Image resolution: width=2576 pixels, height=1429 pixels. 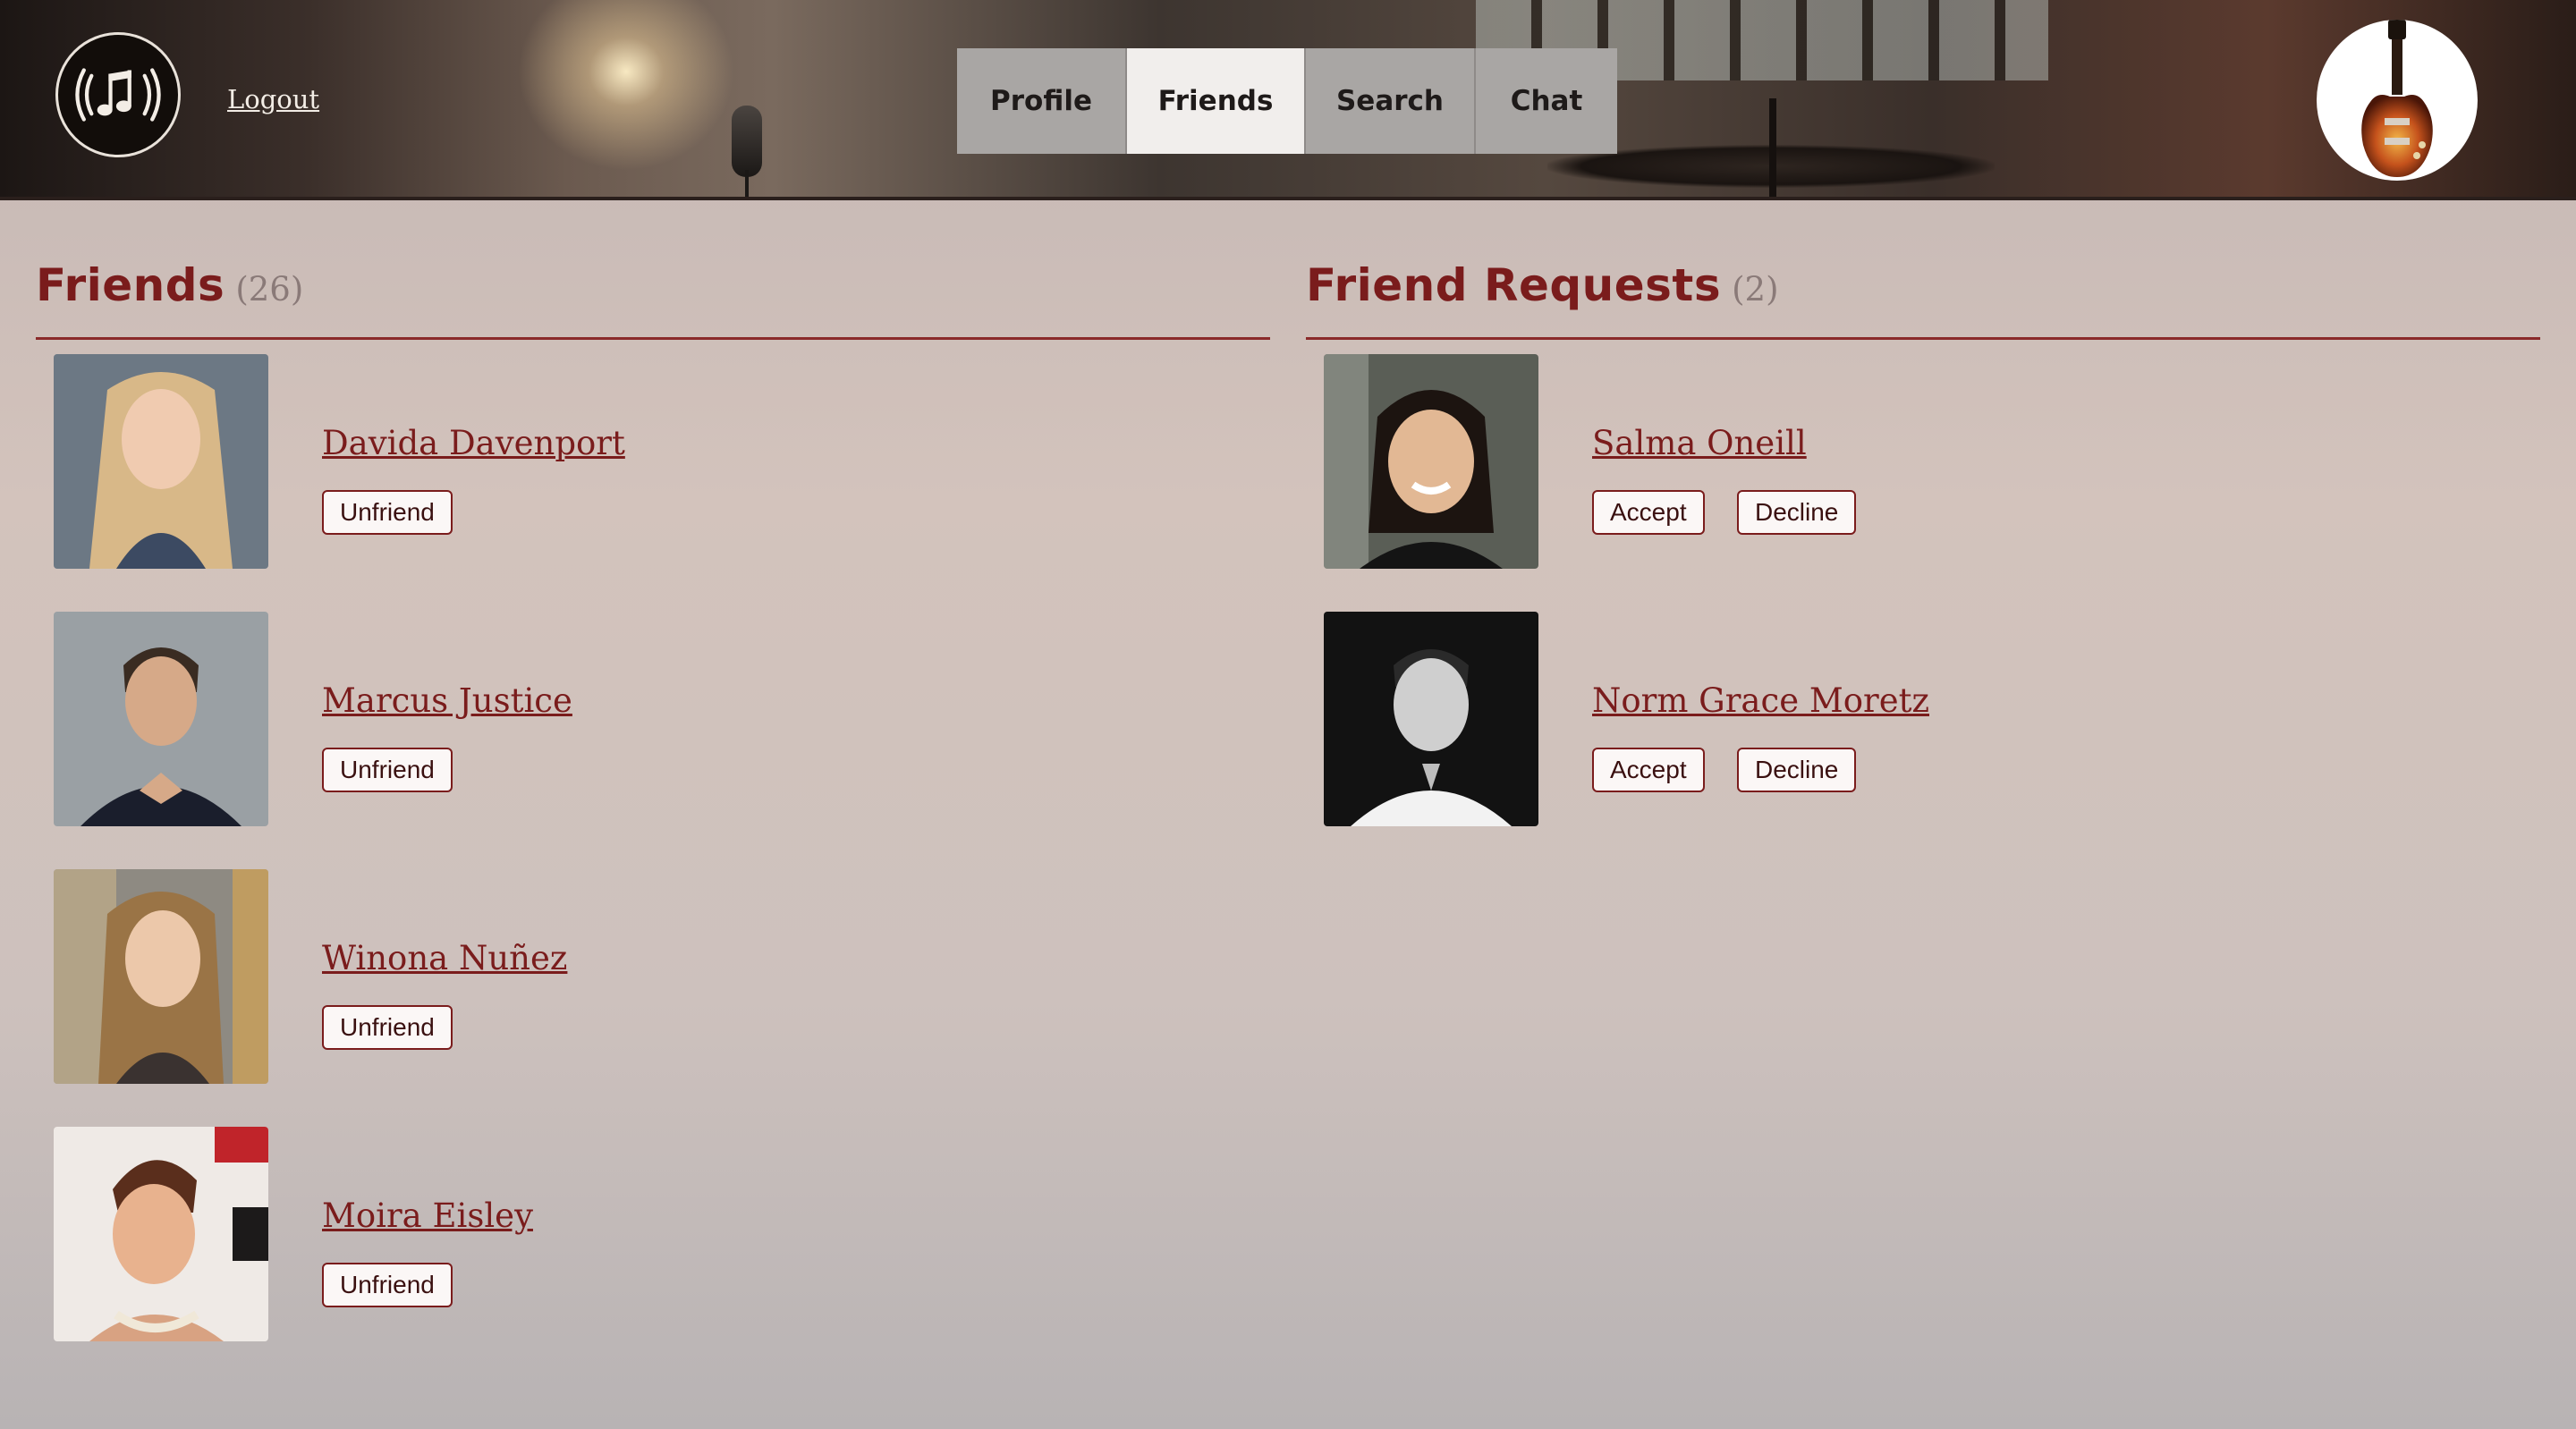 What do you see at coordinates (130, 285) in the screenshot?
I see `friends-title: Friends` at bounding box center [130, 285].